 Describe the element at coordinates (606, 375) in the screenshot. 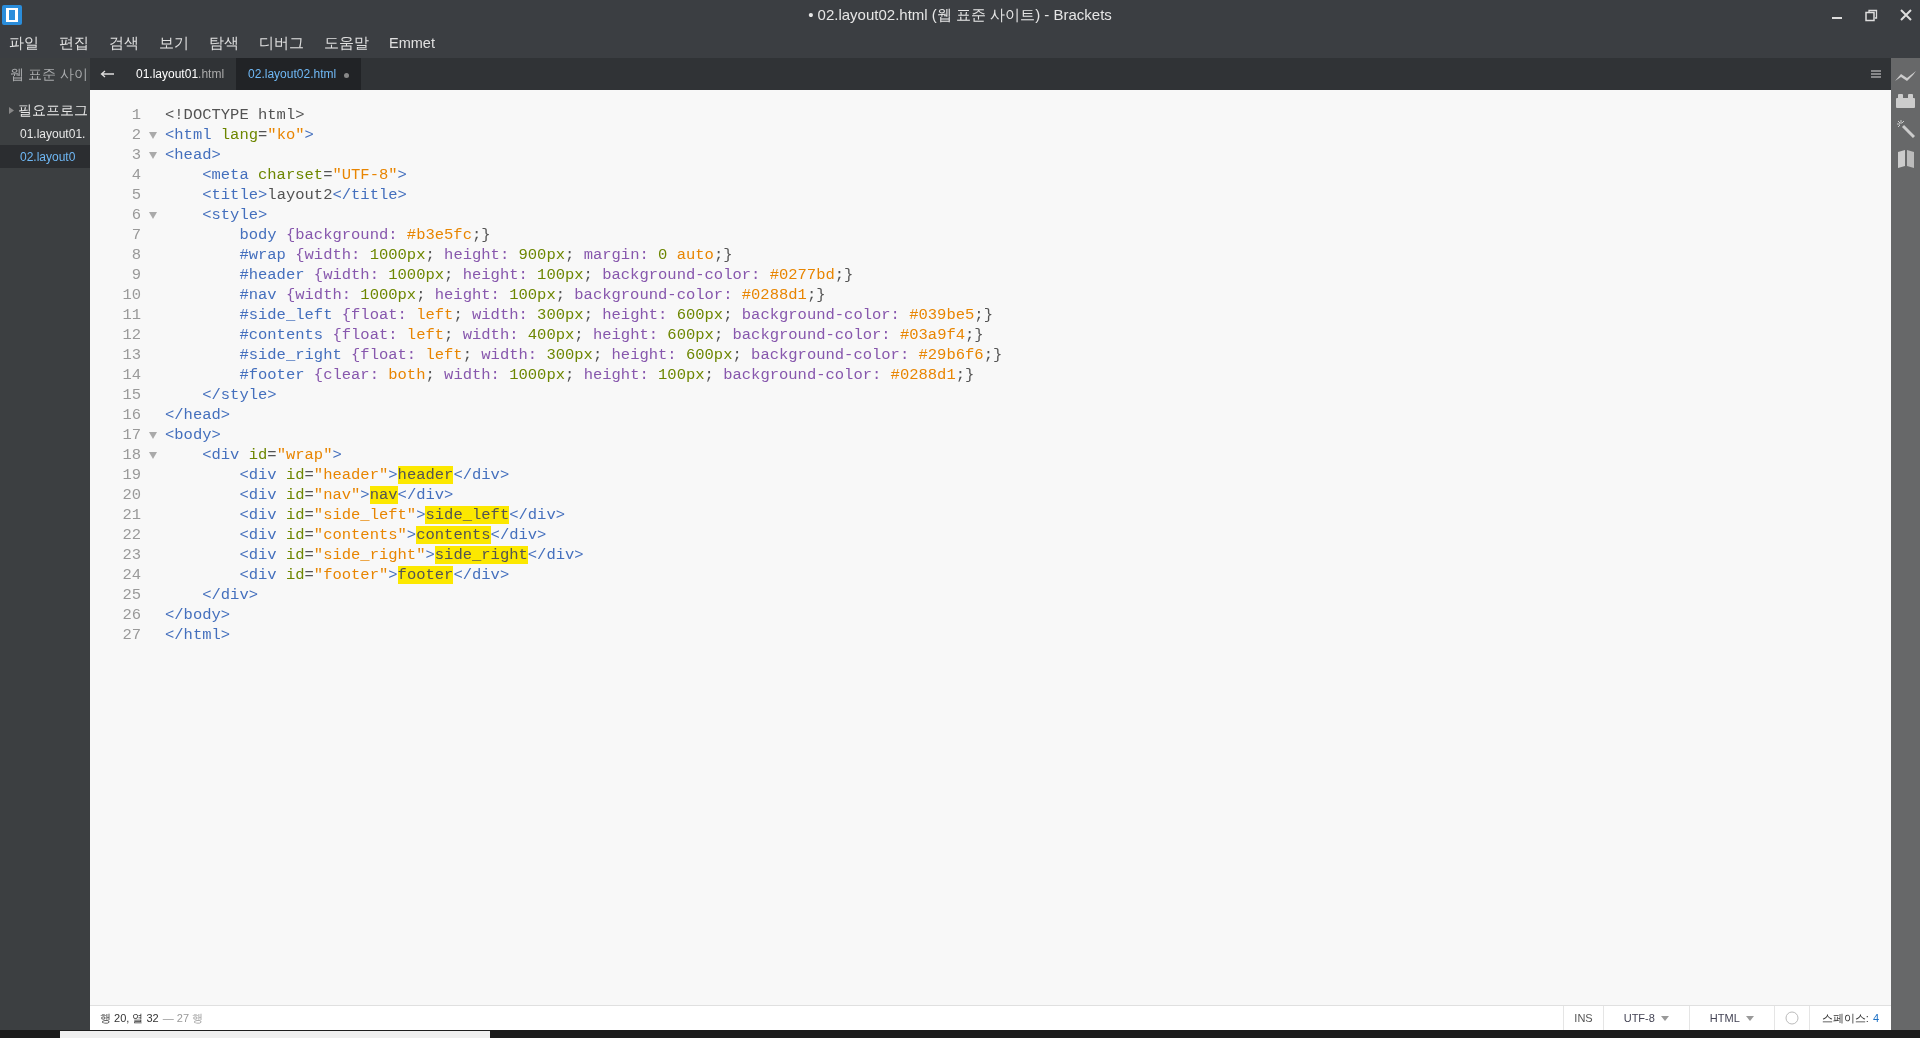

I see `code-line: #footer {clear: both; width: 1000px; height: 100px; background-color: #0288d1;}` at that location.